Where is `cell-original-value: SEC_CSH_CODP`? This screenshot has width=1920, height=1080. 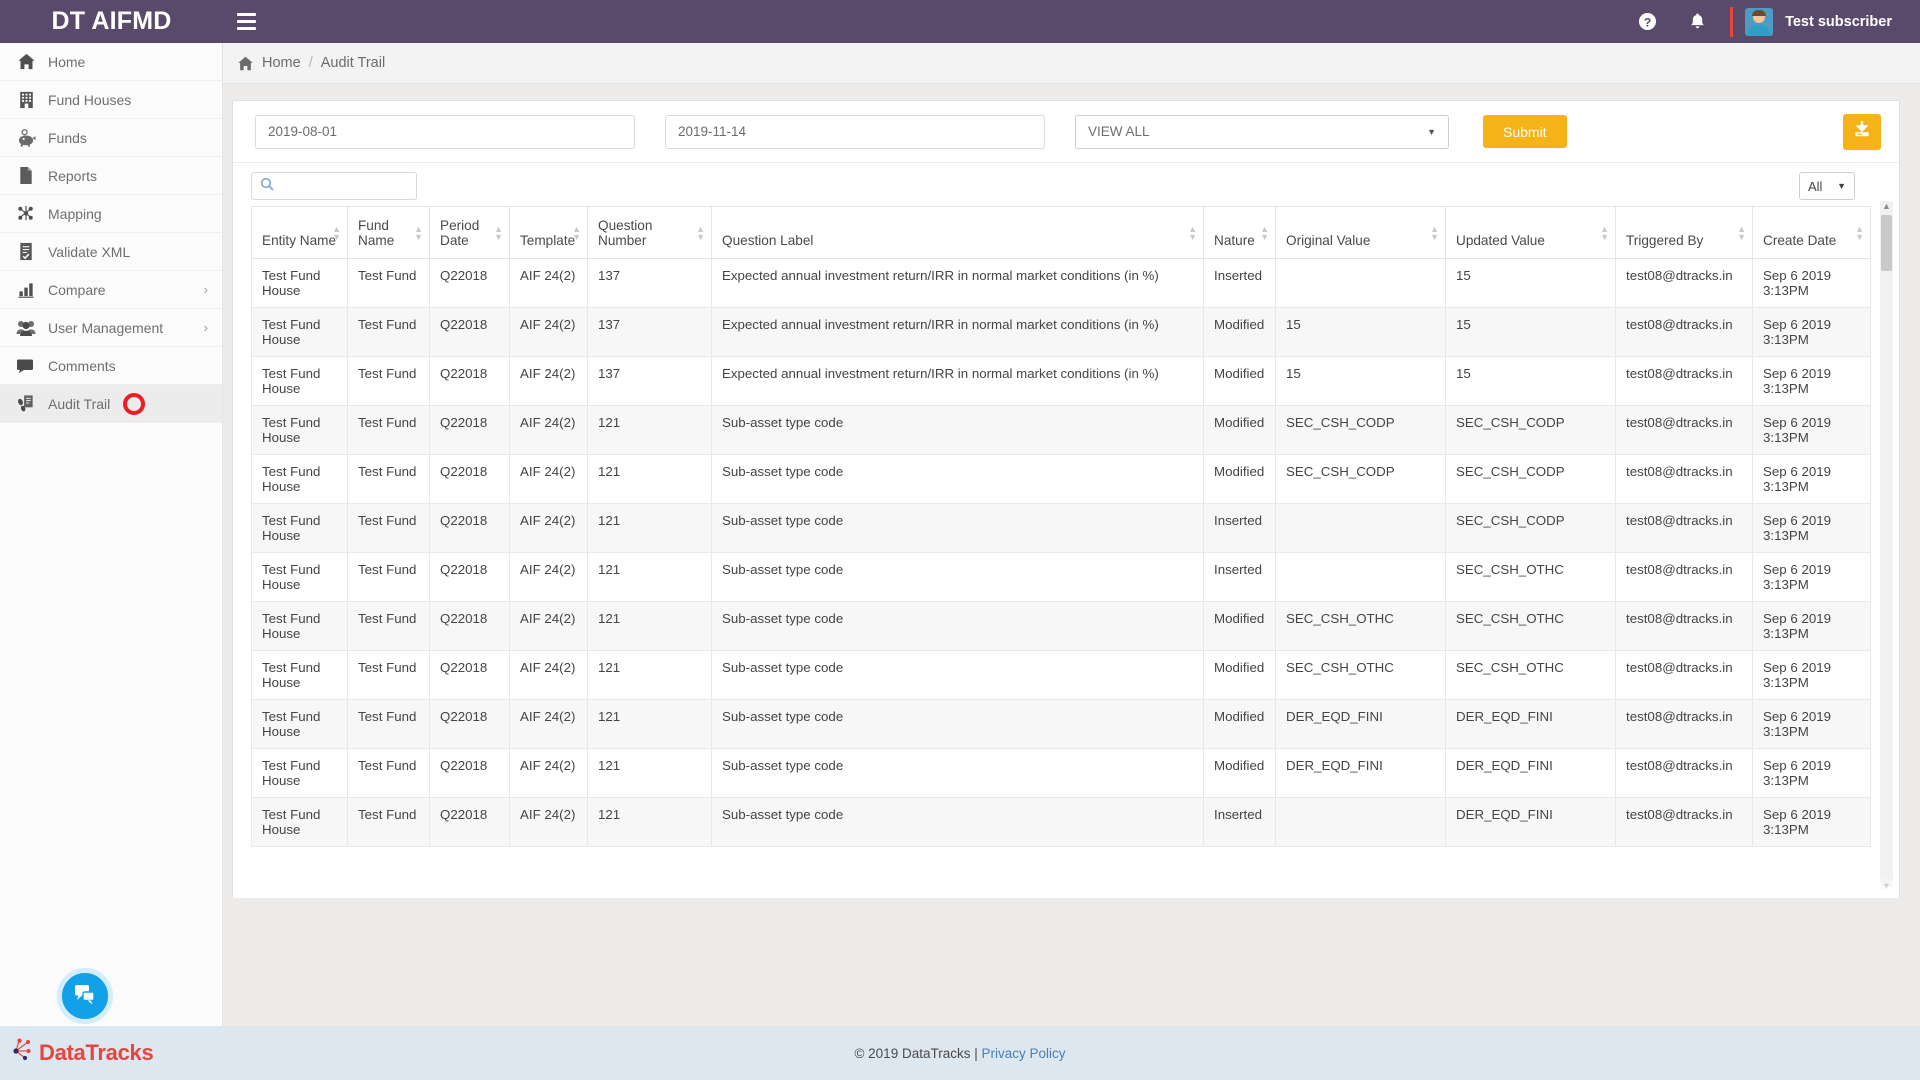 cell-original-value: SEC_CSH_CODP is located at coordinates (1360, 430).